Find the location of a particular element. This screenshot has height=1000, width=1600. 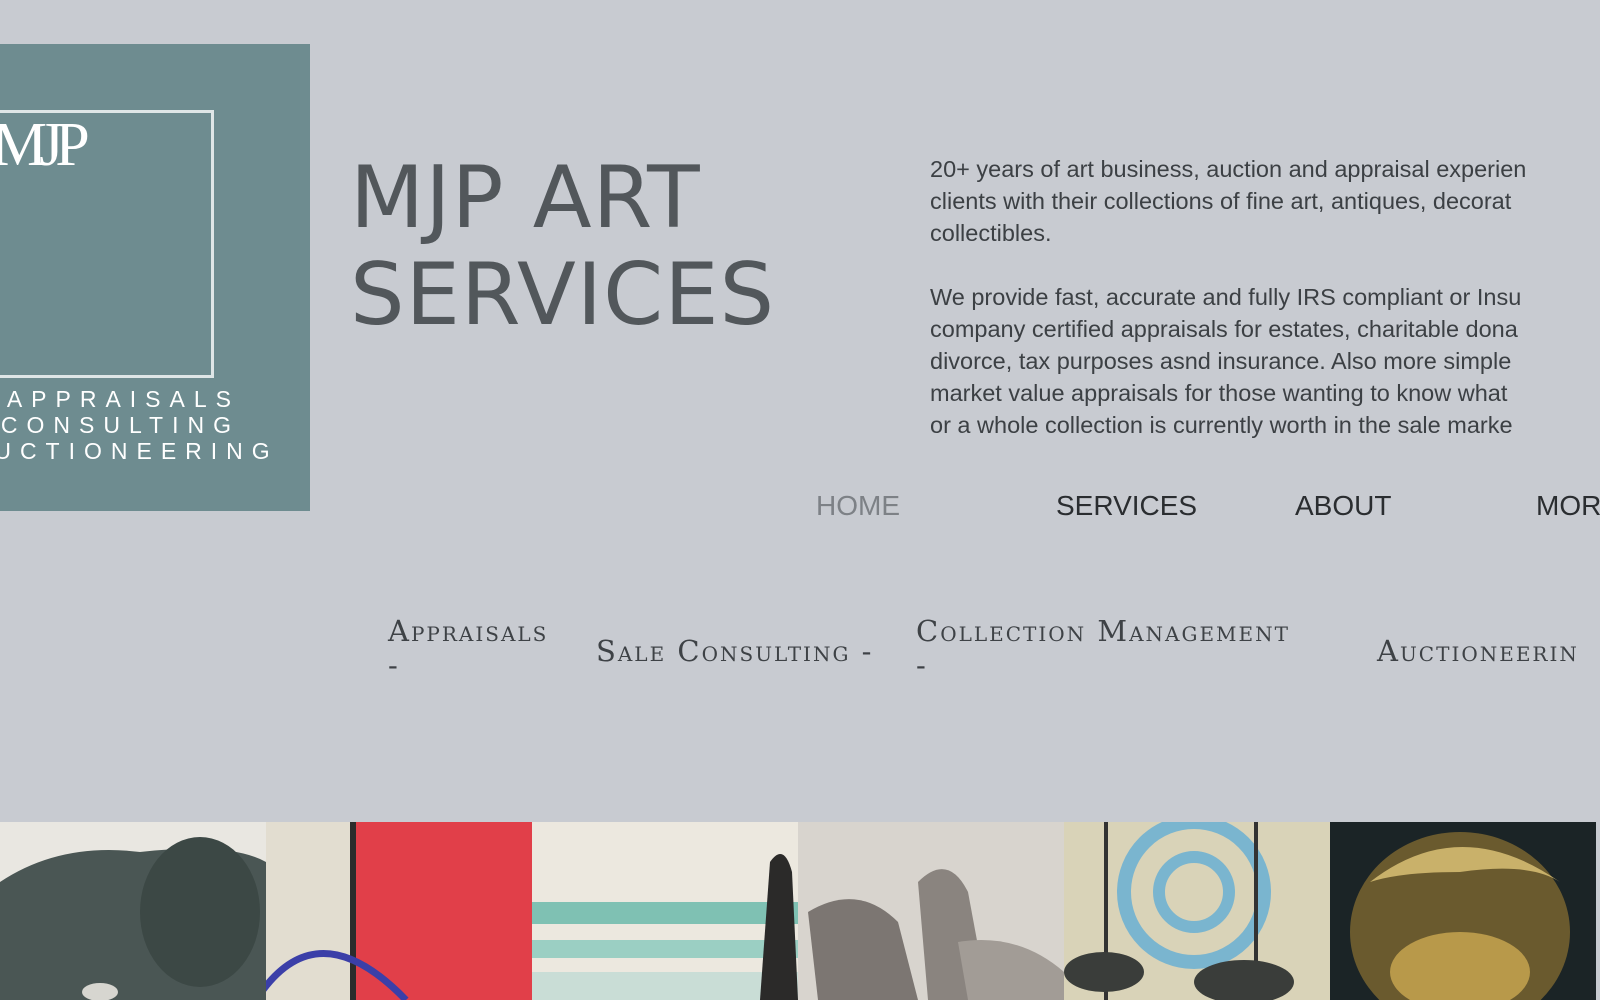

logo-tagline-line: CONSULTING is located at coordinates (120, 425).